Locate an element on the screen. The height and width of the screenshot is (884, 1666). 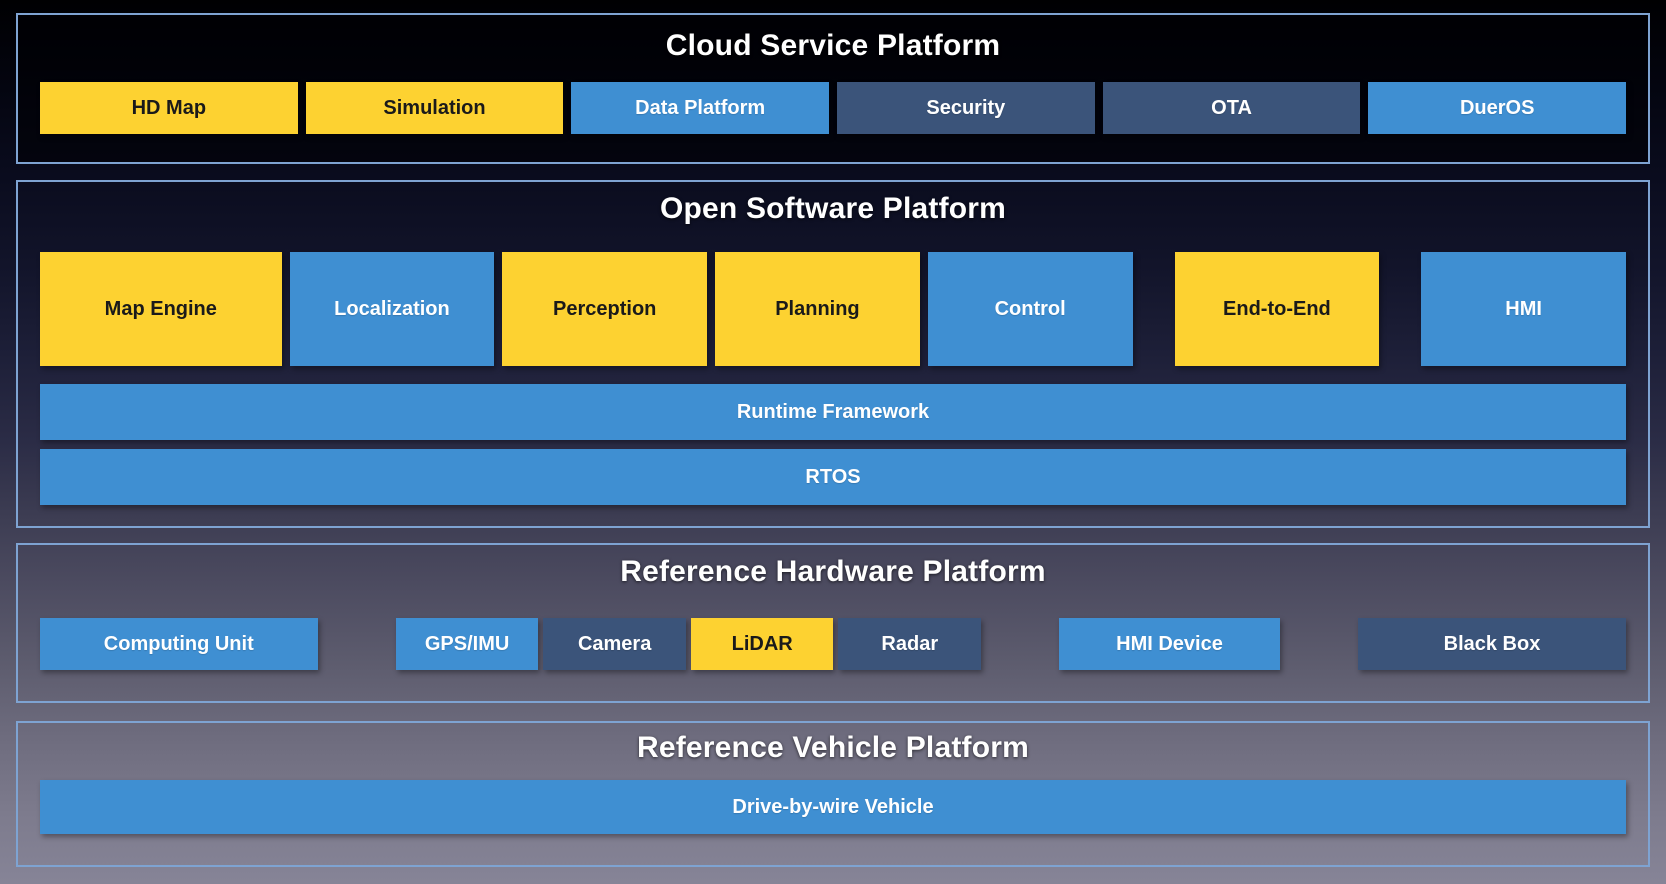
box-simulation: Simulation is located at coordinates (434, 108).